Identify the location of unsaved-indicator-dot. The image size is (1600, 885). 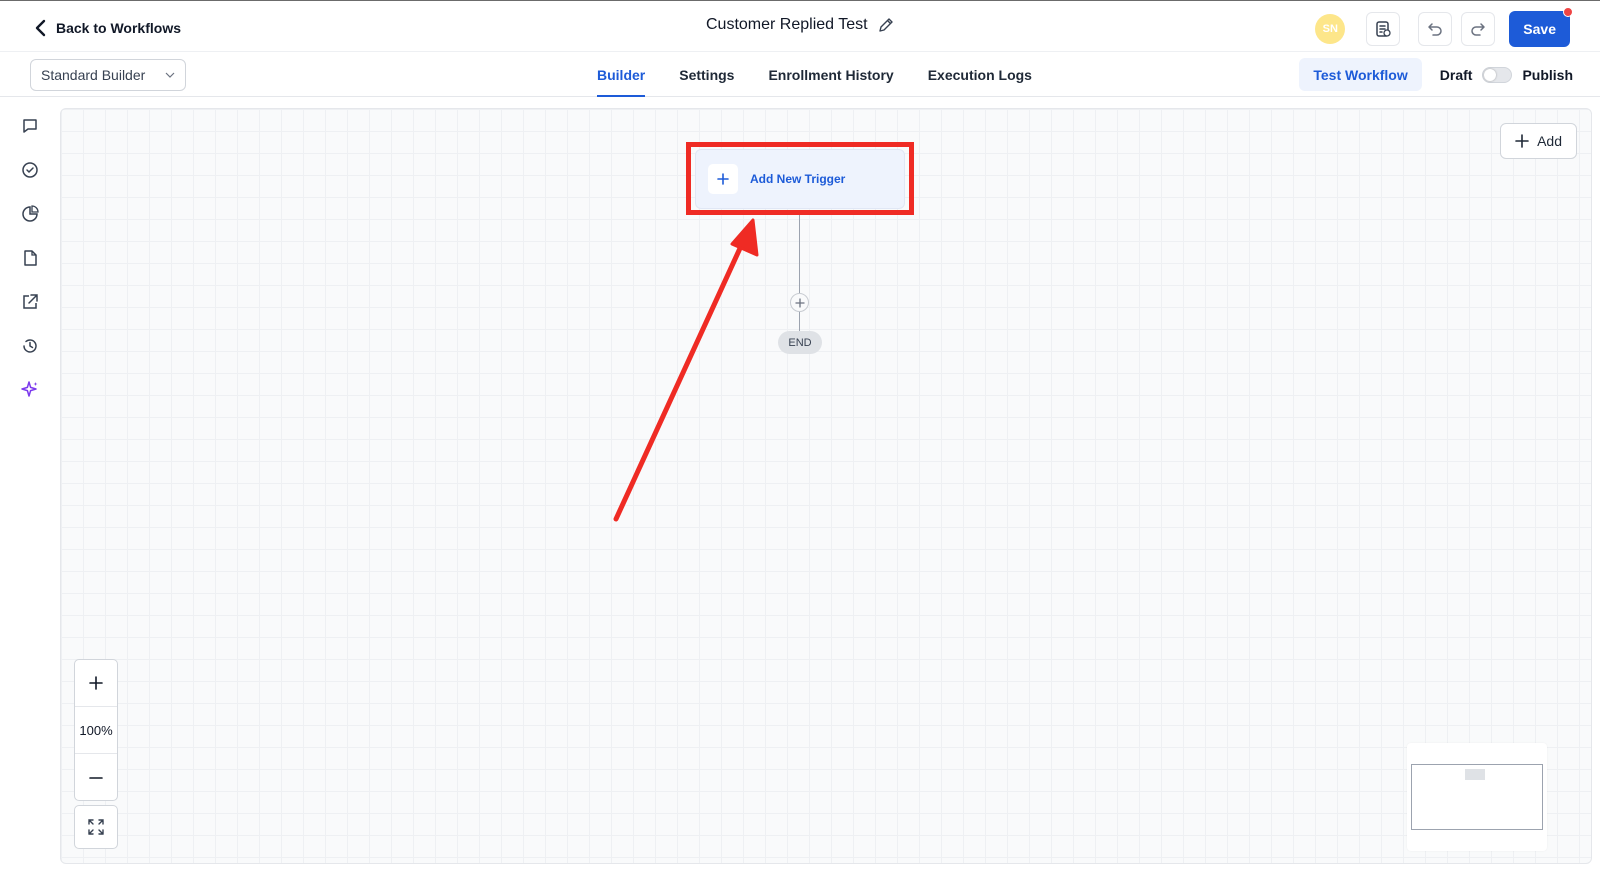
(1568, 12).